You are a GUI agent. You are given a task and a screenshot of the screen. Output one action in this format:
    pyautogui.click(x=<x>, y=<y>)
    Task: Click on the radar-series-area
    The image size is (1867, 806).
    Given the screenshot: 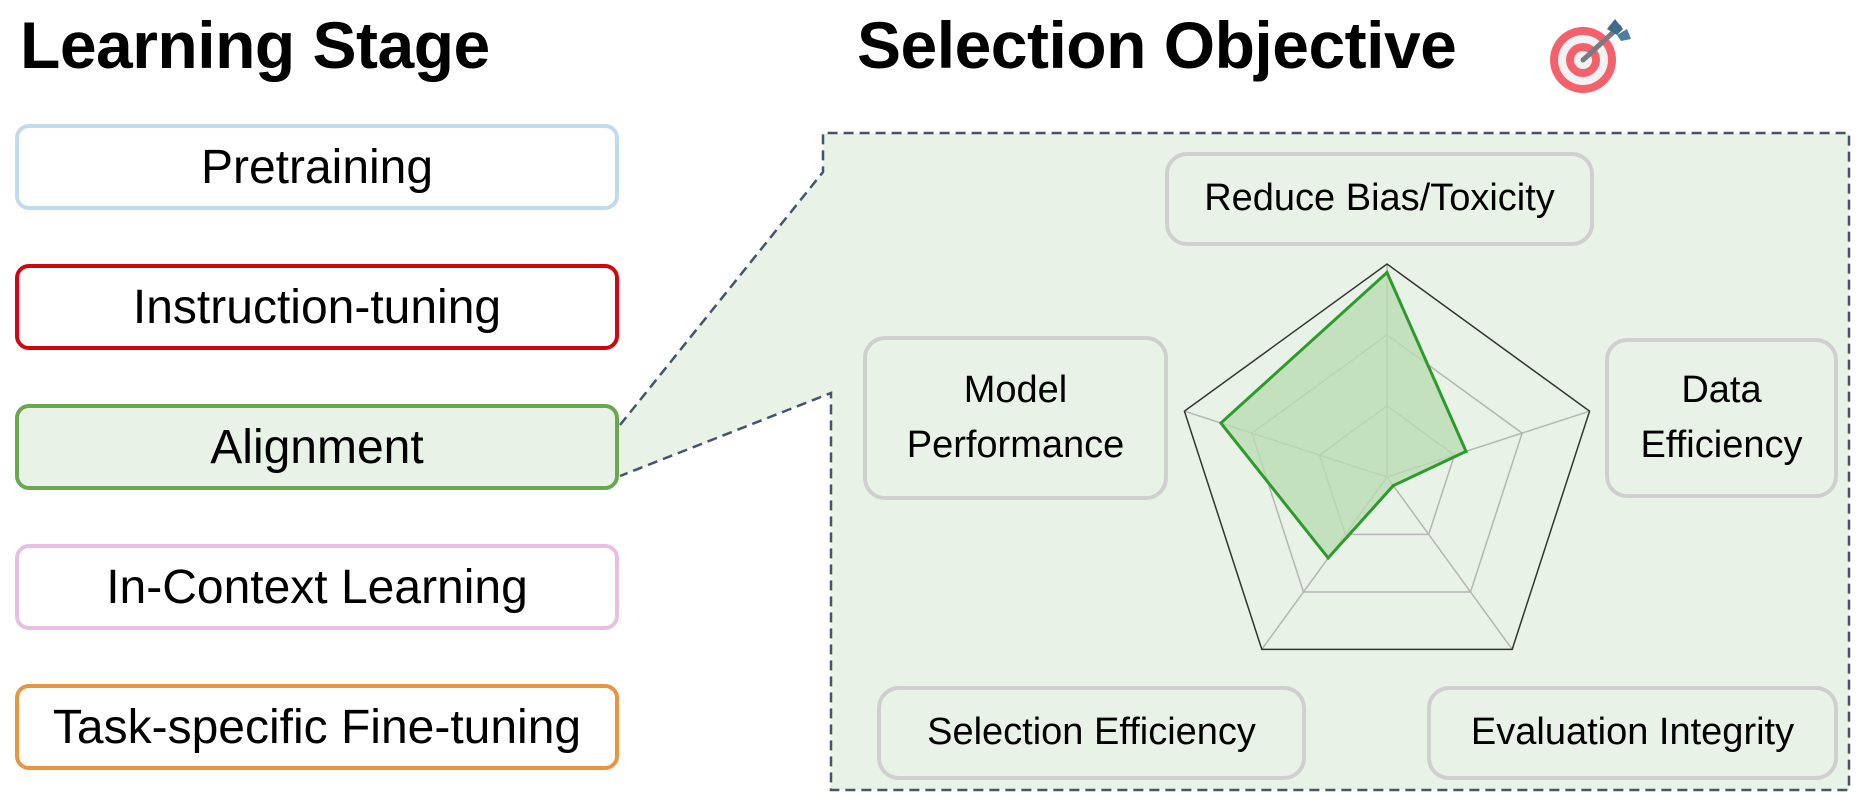 What is the action you would take?
    pyautogui.click(x=1343, y=415)
    